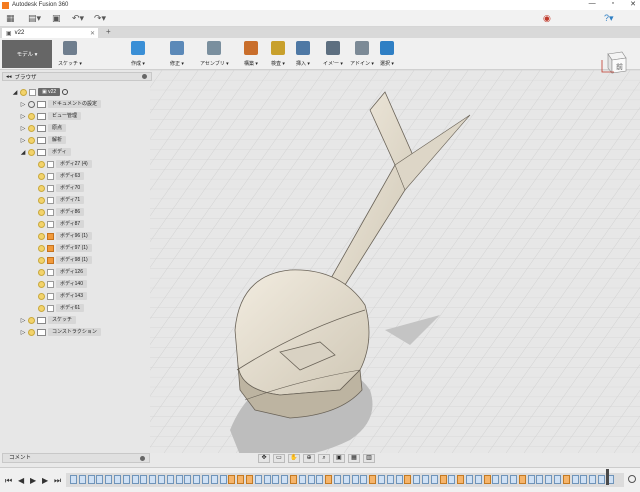 The image size is (640, 492). What do you see at coordinates (633, 4) in the screenshot?
I see `close-icon: ✕` at bounding box center [633, 4].